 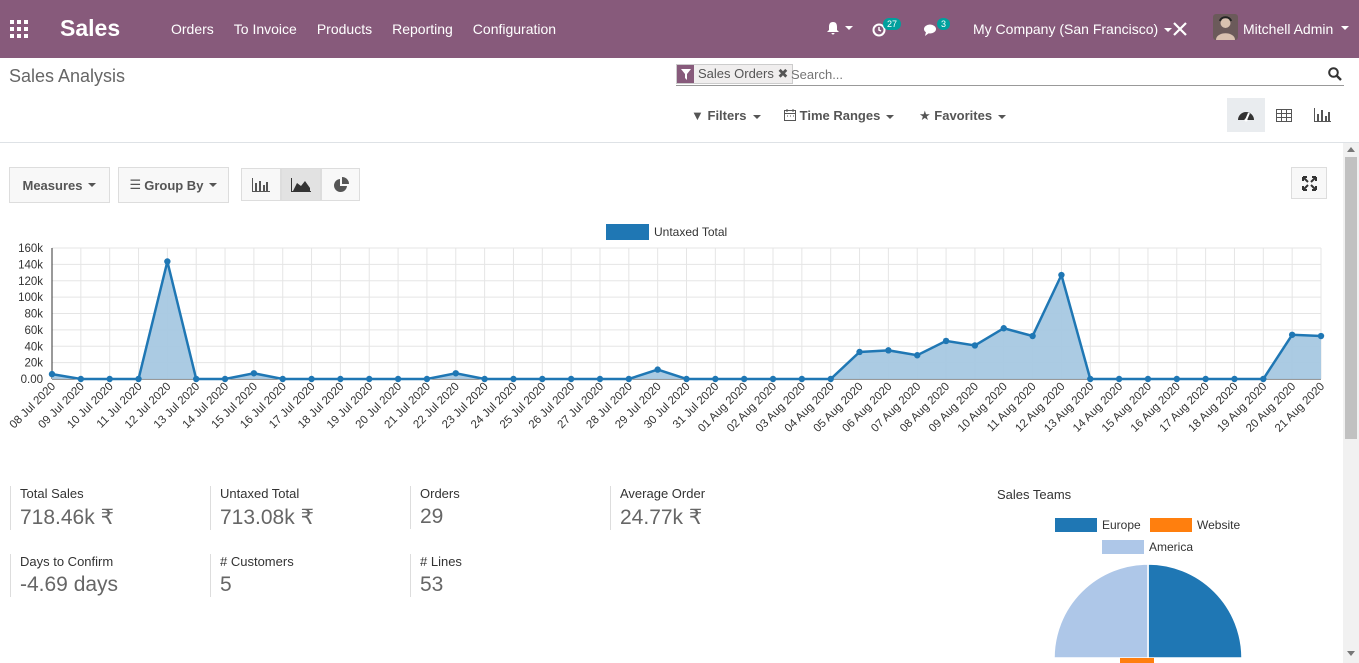 I want to click on pie-slice-europe, so click(x=1195, y=611).